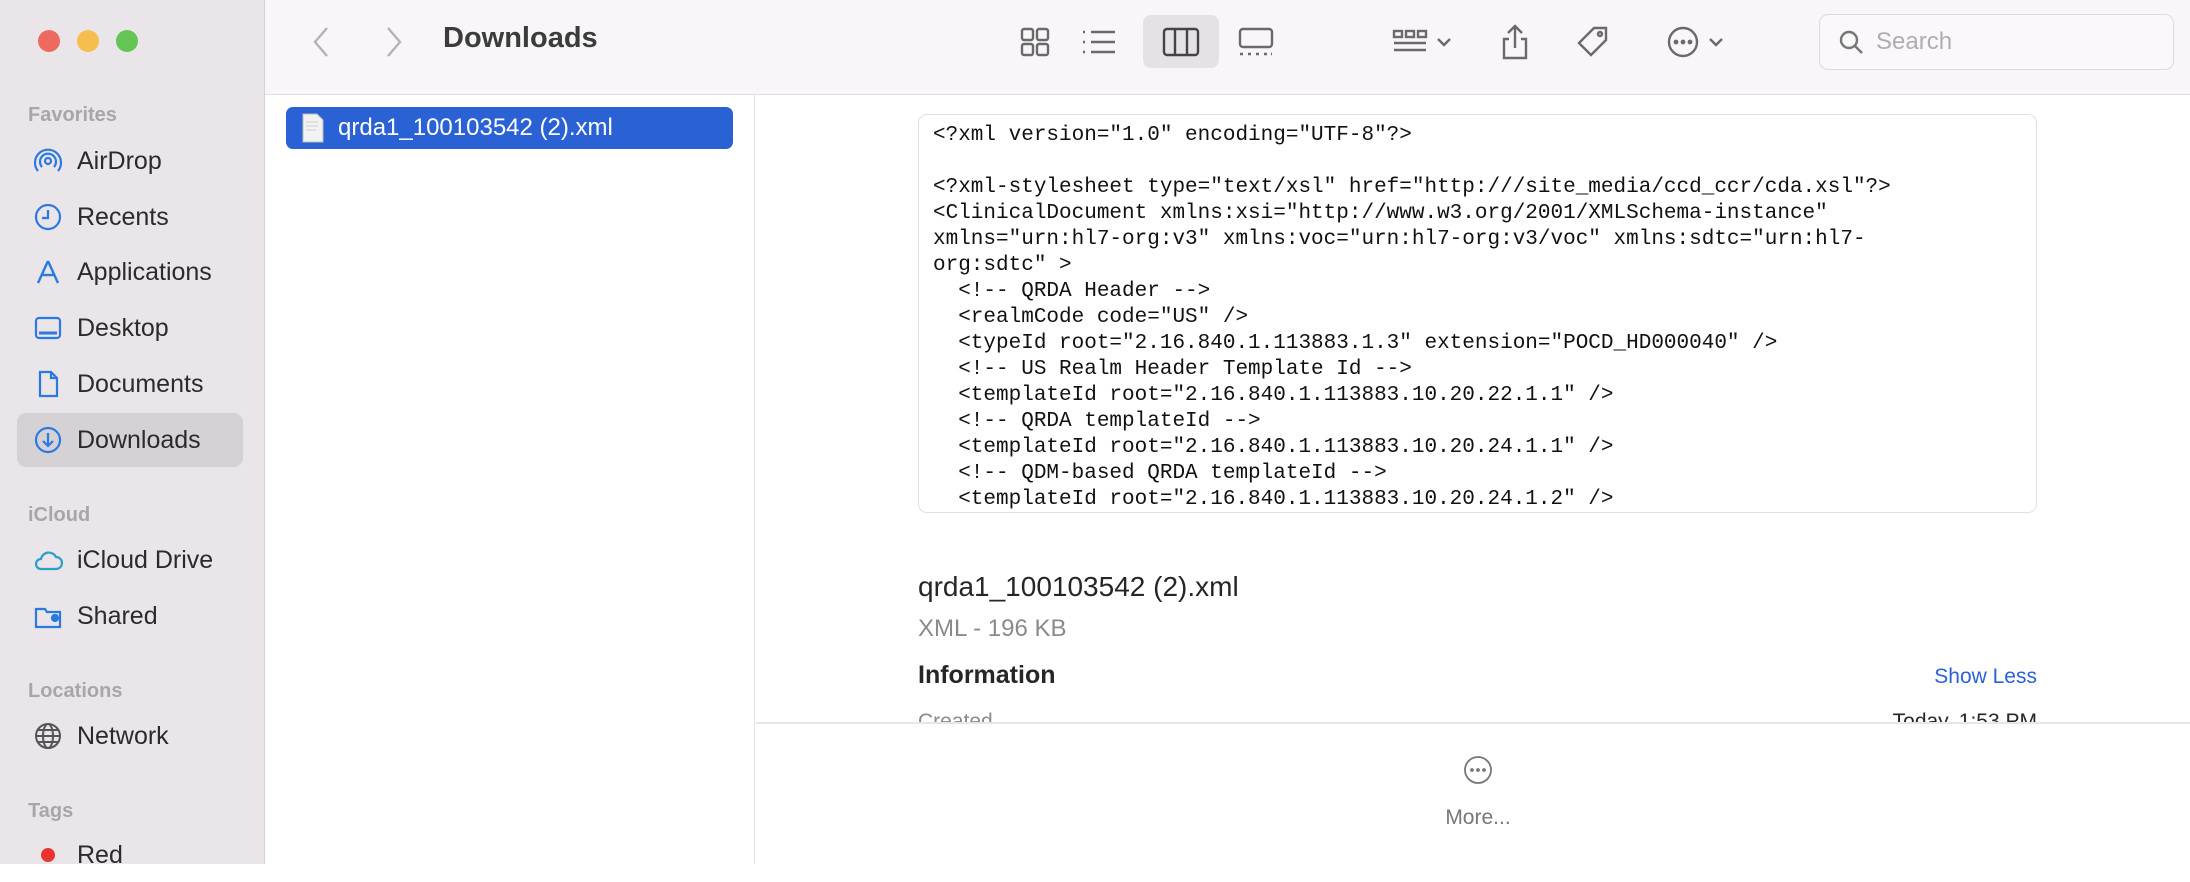 The height and width of the screenshot is (882, 2190). Describe the element at coordinates (59, 515) in the screenshot. I see `sidebar-section-icloud: iCloud` at that location.